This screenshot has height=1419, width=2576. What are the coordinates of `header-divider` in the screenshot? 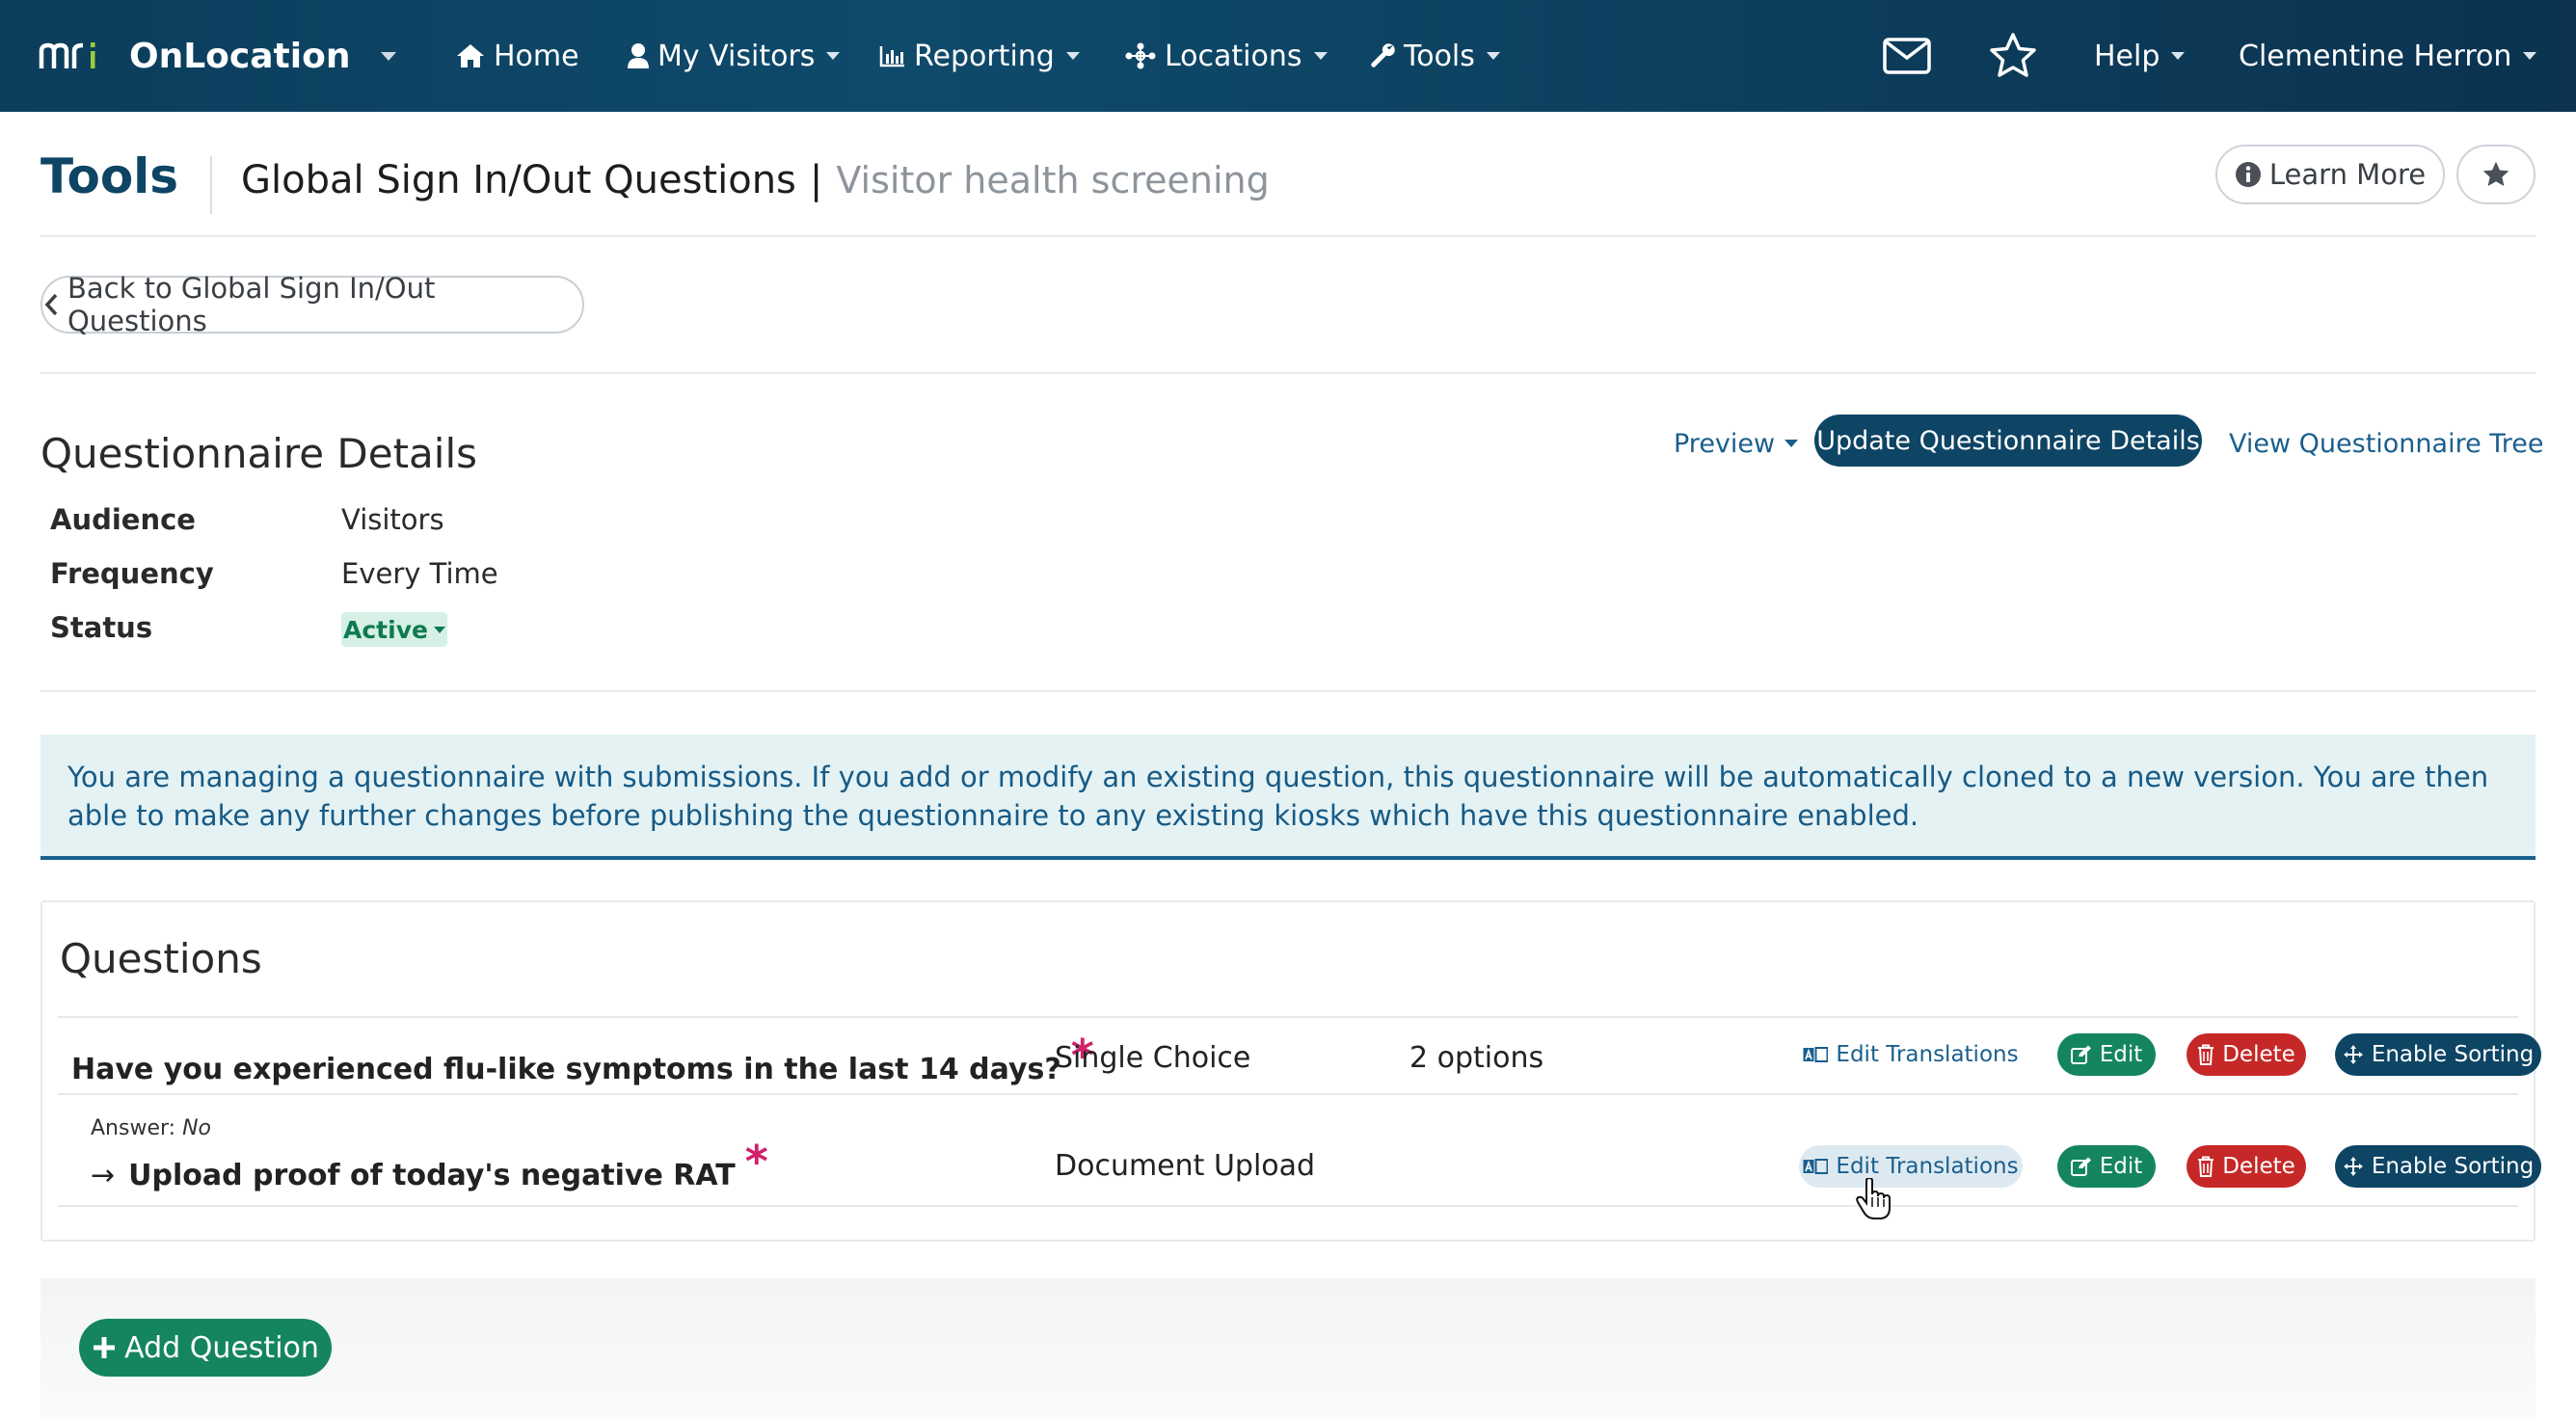 It's located at (211, 185).